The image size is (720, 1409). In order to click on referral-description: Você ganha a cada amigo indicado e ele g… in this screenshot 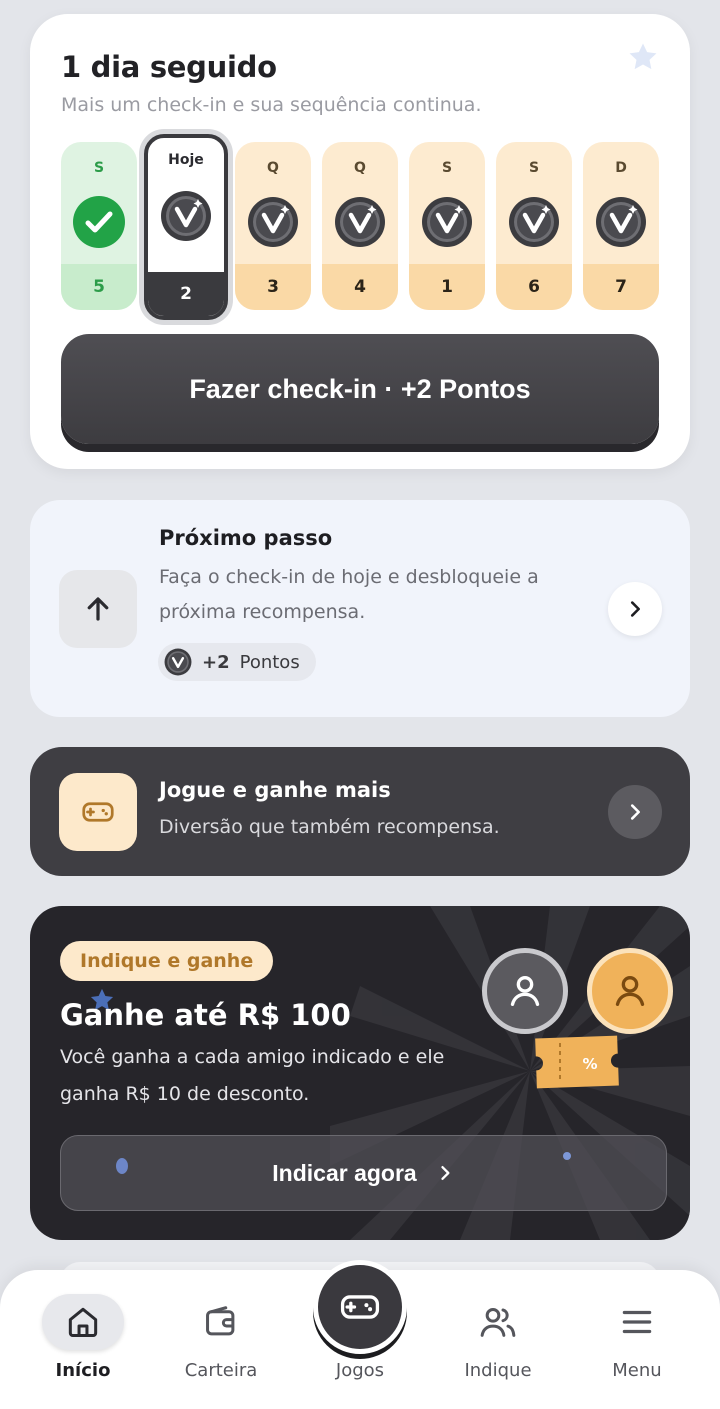, I will do `click(252, 1075)`.